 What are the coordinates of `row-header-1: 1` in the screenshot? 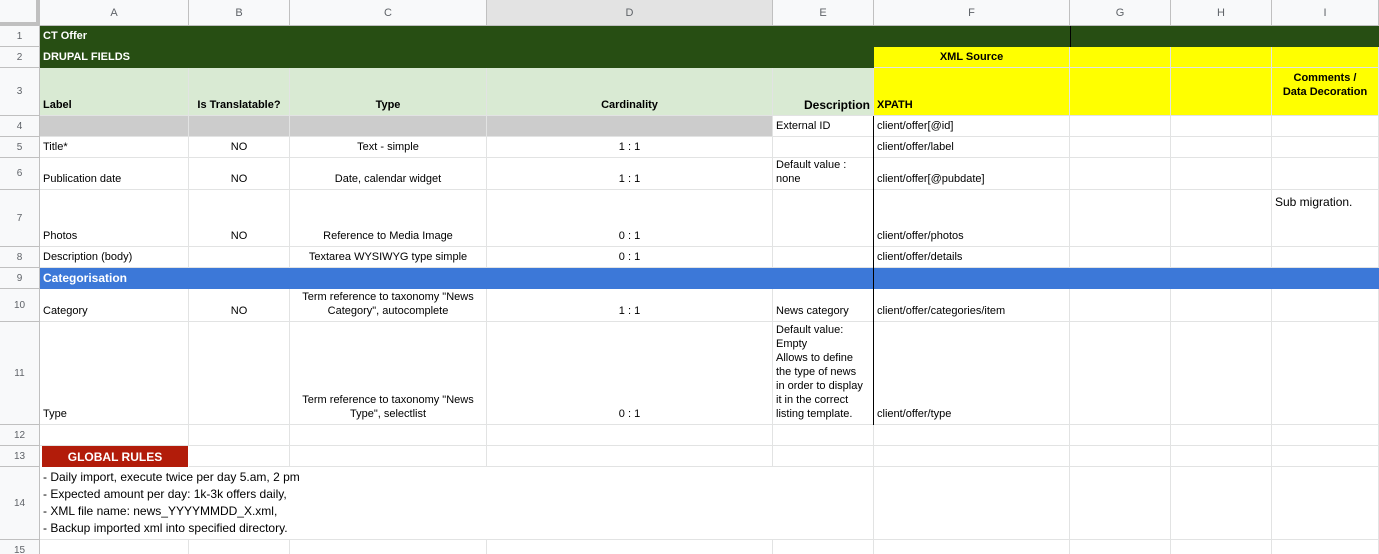 It's located at (20, 36).